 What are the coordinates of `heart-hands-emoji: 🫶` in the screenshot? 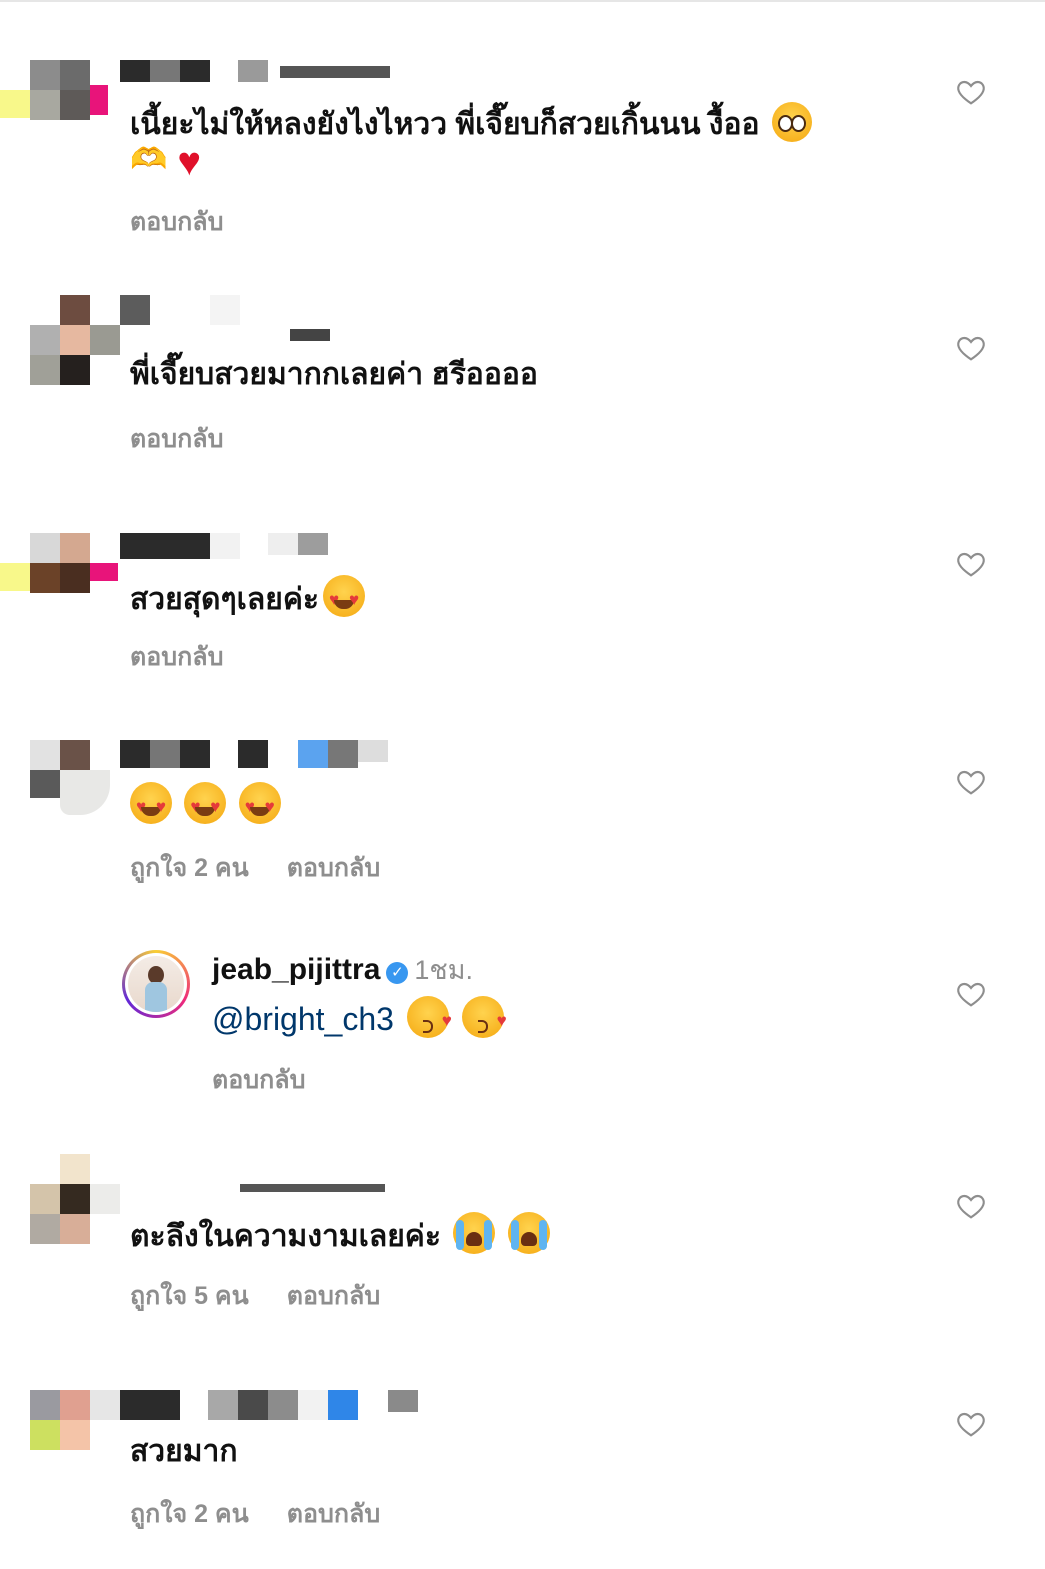 It's located at (149, 159).